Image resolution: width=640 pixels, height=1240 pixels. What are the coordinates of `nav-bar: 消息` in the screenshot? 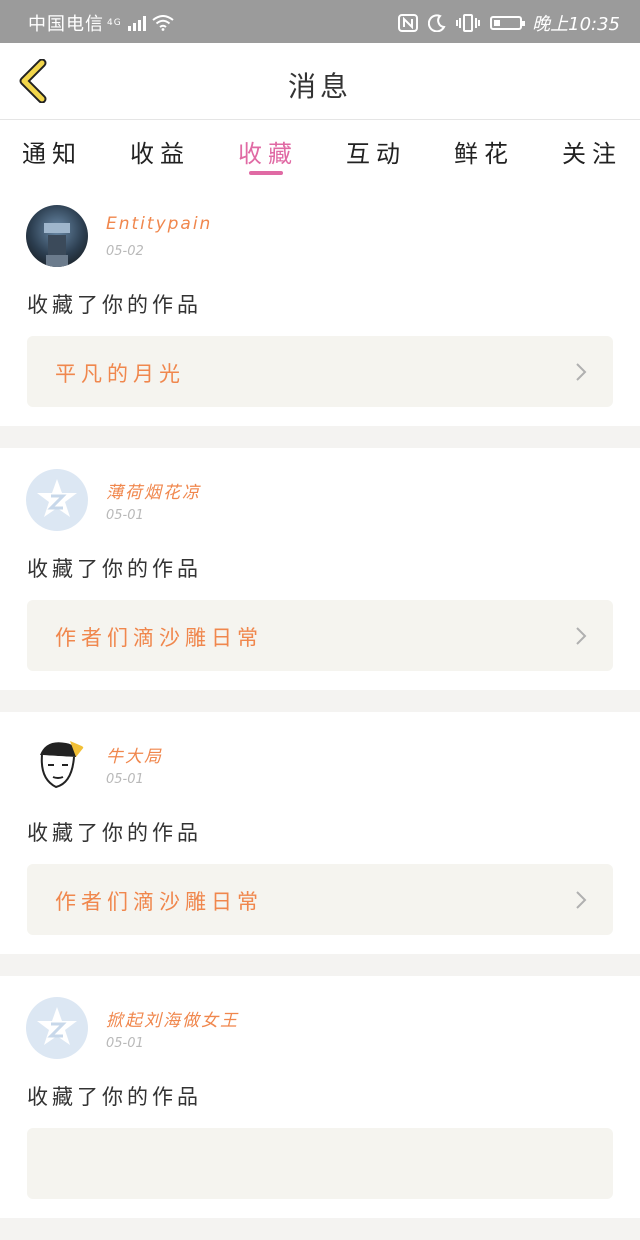 It's located at (320, 81).